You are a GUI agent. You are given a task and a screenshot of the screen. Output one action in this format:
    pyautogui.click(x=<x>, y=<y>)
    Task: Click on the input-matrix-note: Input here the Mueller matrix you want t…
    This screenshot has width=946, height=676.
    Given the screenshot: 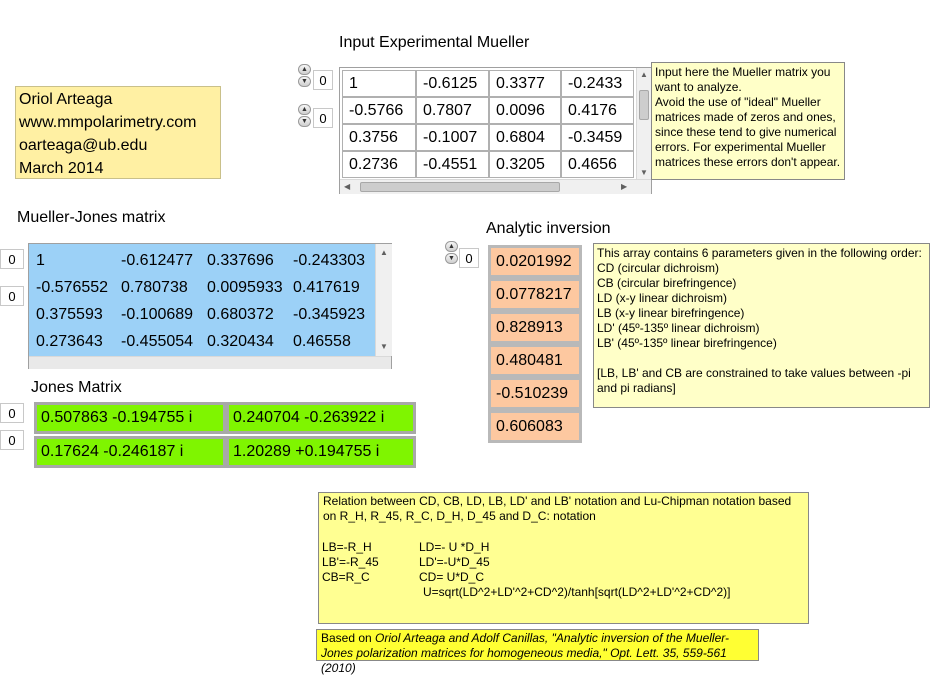 What is the action you would take?
    pyautogui.click(x=748, y=121)
    